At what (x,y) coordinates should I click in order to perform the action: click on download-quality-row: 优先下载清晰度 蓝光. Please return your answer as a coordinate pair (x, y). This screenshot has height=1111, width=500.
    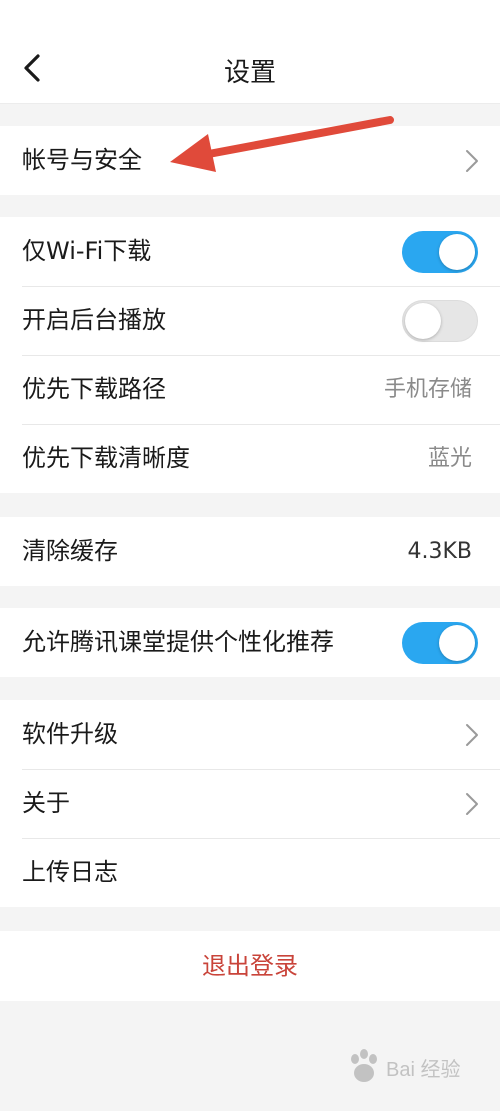
    Looking at the image, I should click on (250, 458).